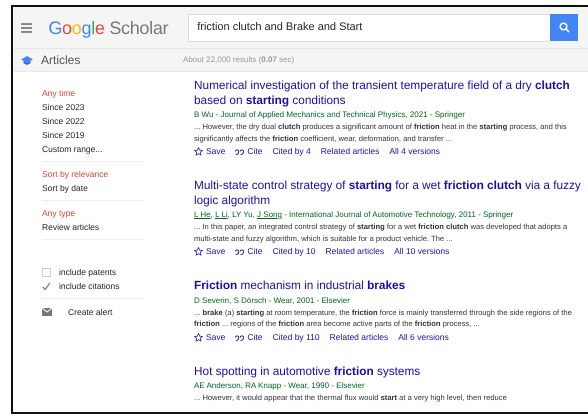 Image resolution: width=588 pixels, height=418 pixels. I want to click on filter-link: Any type, so click(93, 213).